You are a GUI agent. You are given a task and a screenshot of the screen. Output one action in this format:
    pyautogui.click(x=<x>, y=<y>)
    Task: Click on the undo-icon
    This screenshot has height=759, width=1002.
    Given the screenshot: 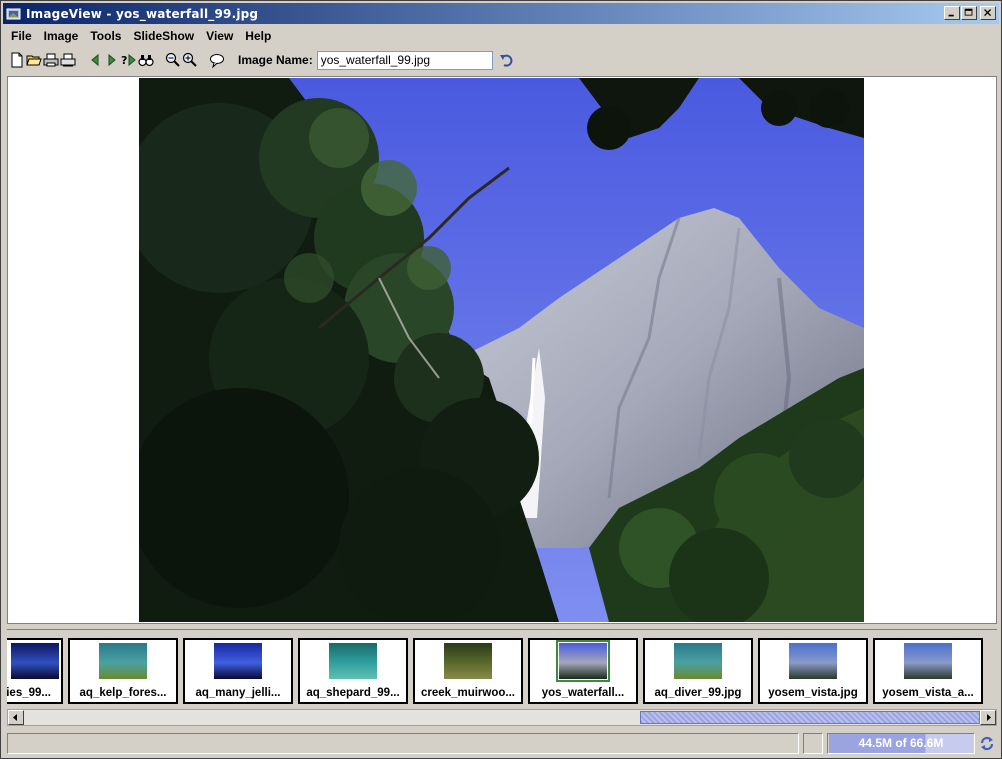 What is the action you would take?
    pyautogui.click(x=507, y=60)
    